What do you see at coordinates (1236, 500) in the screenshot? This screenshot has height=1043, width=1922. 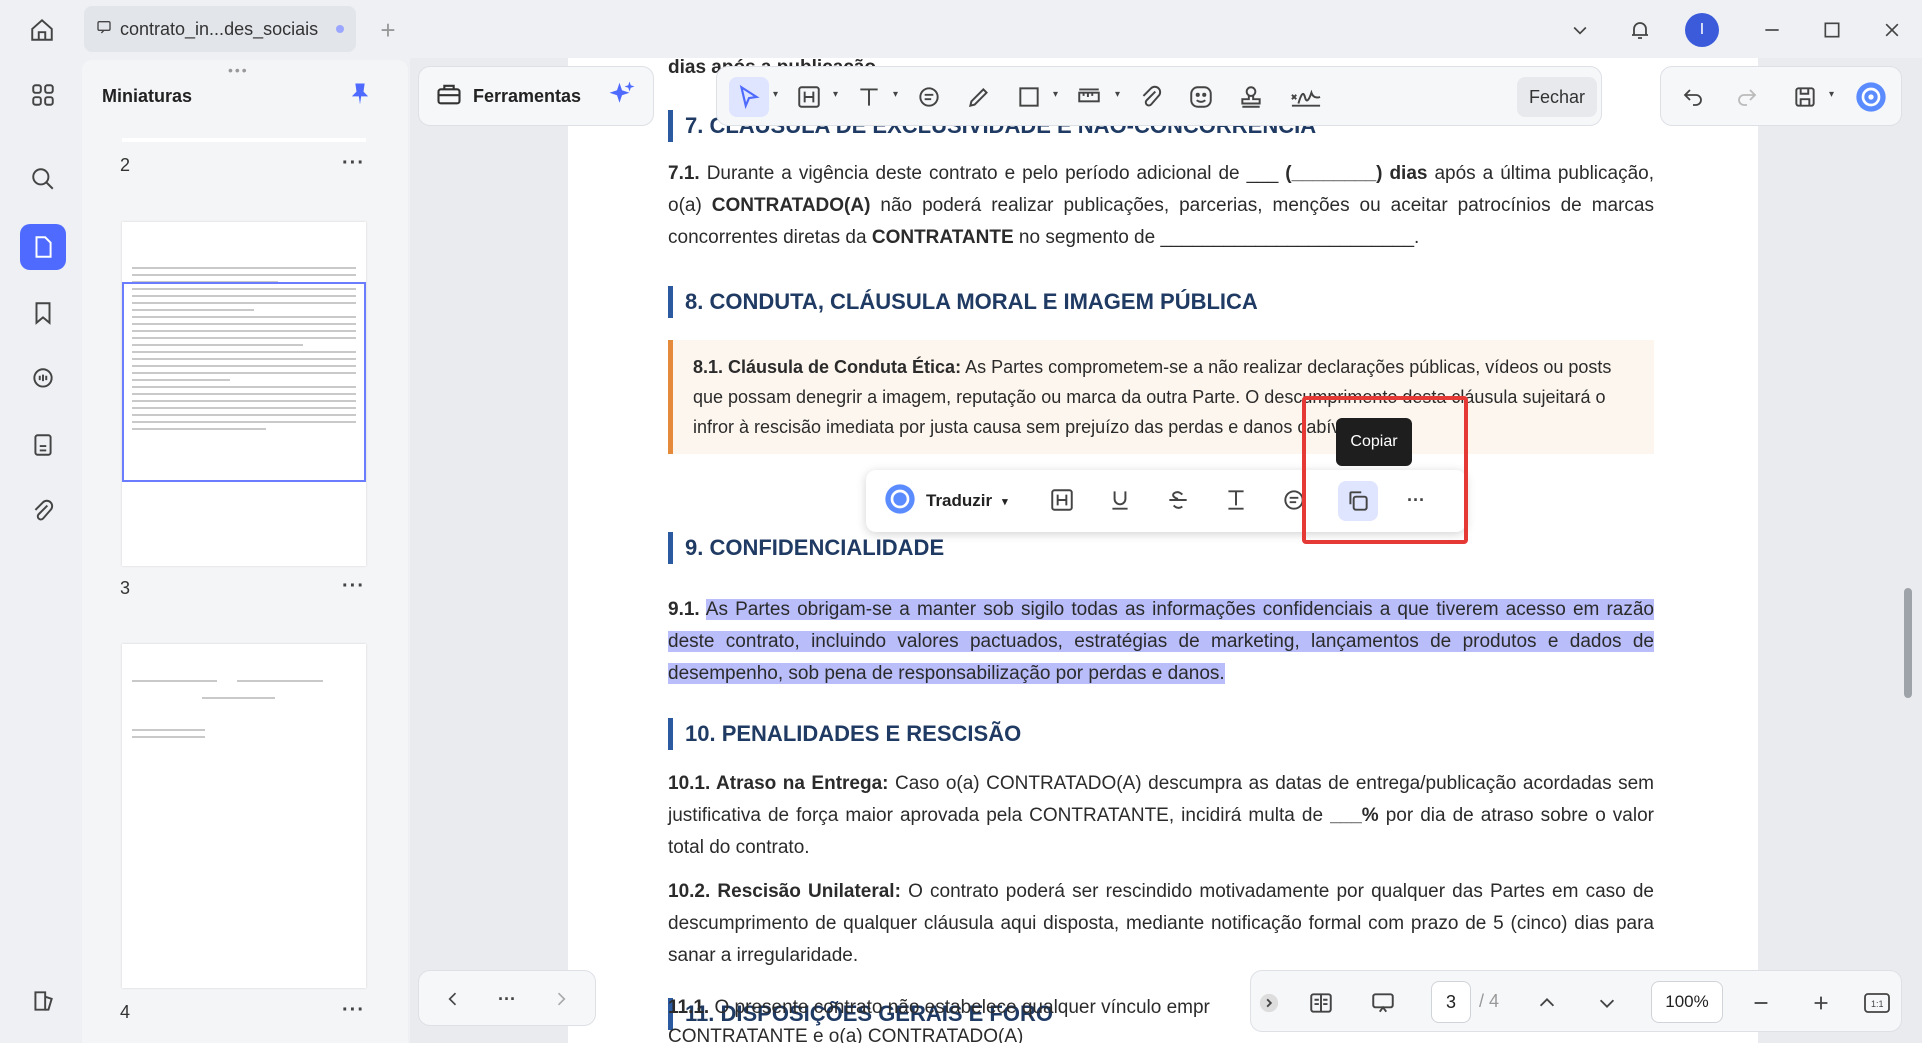 I see `text-replace-icon` at bounding box center [1236, 500].